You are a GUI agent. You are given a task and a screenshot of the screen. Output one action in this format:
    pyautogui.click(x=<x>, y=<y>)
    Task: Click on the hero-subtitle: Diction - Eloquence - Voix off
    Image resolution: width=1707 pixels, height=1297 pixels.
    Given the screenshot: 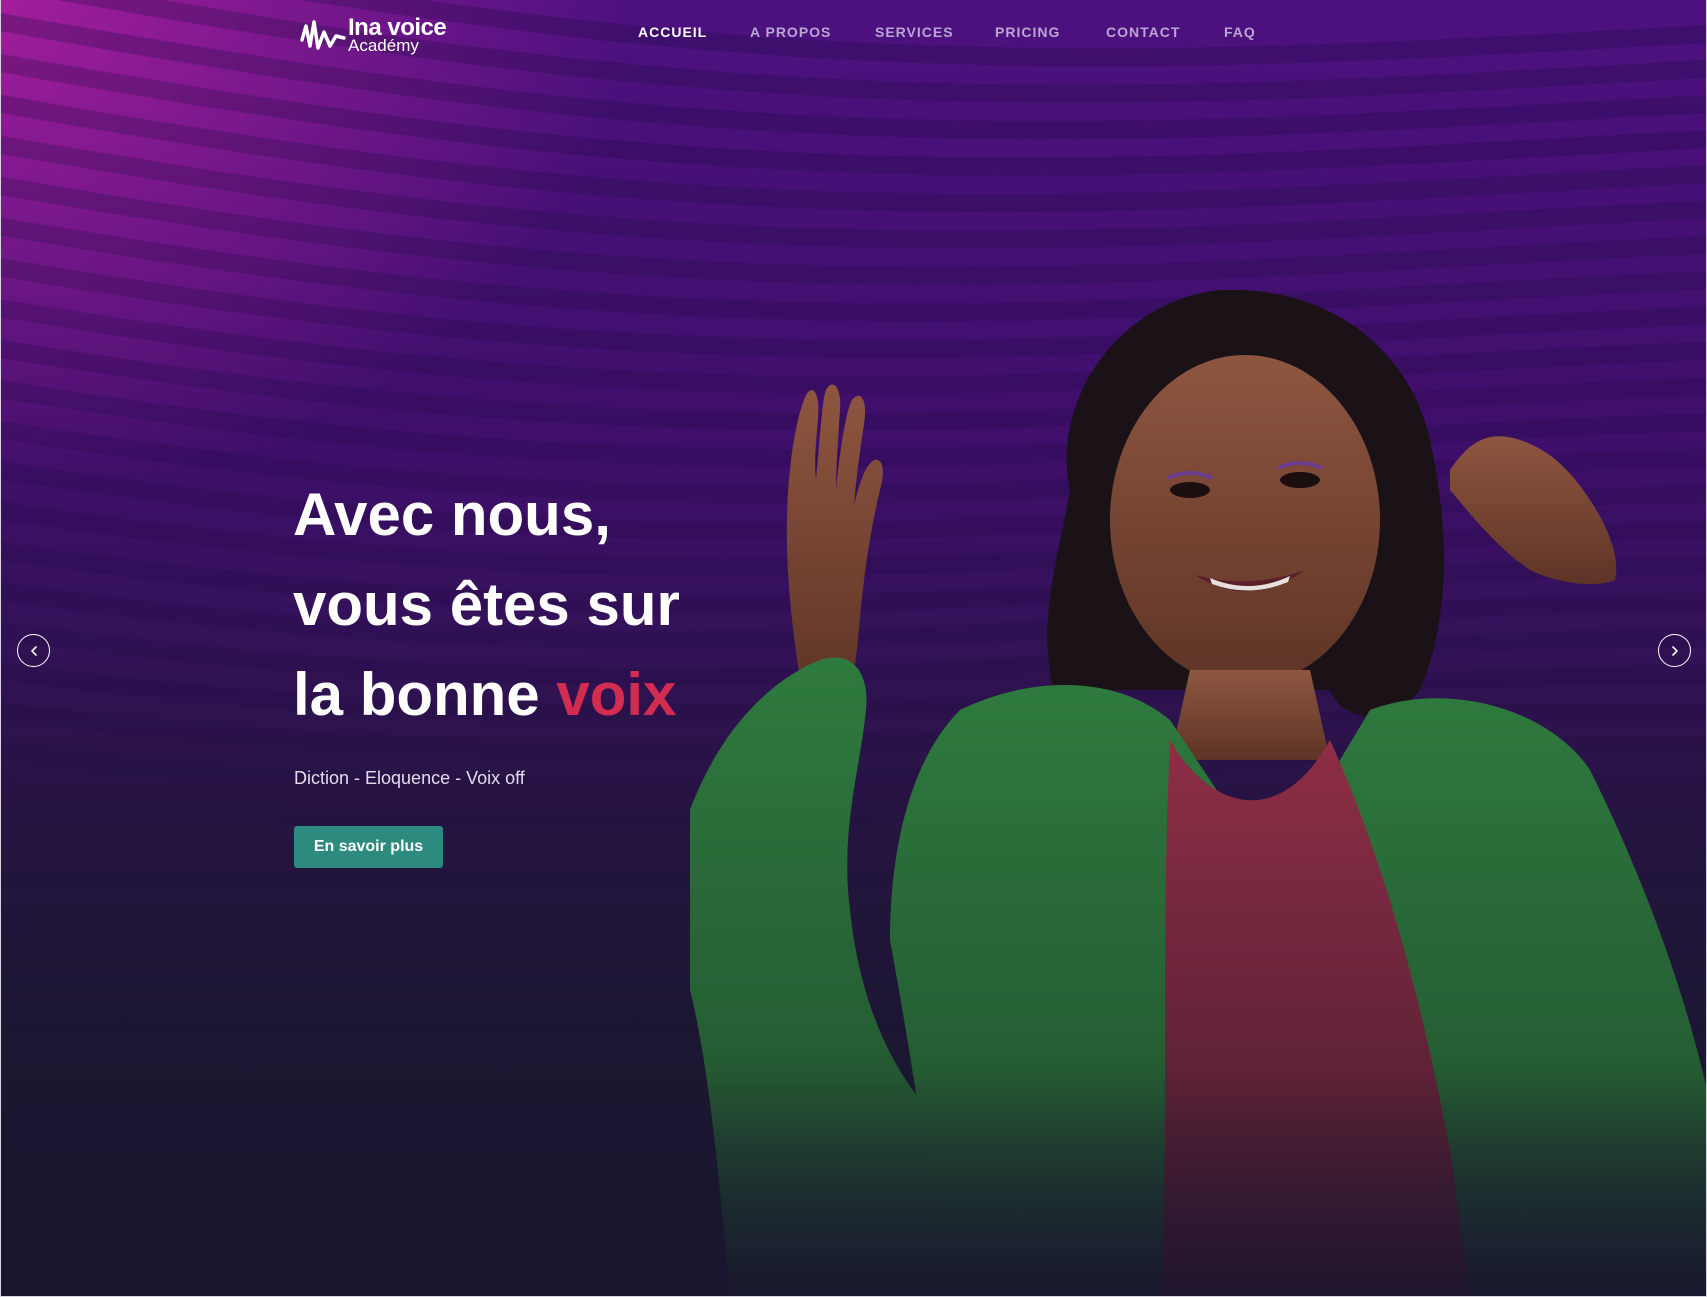 What is the action you would take?
    pyautogui.click(x=409, y=778)
    